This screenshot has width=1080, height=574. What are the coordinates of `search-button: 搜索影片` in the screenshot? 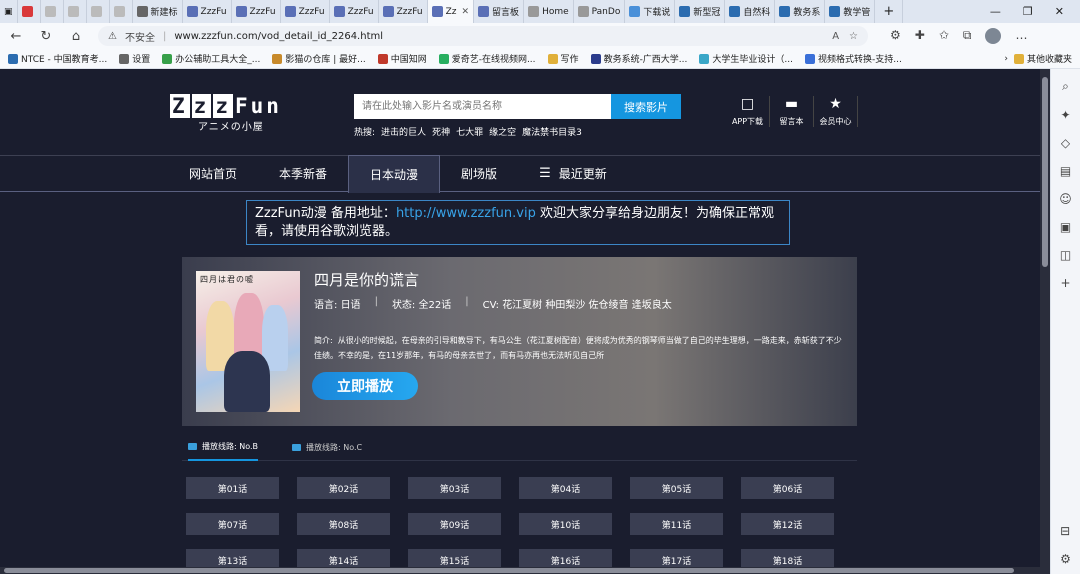 It's located at (646, 106).